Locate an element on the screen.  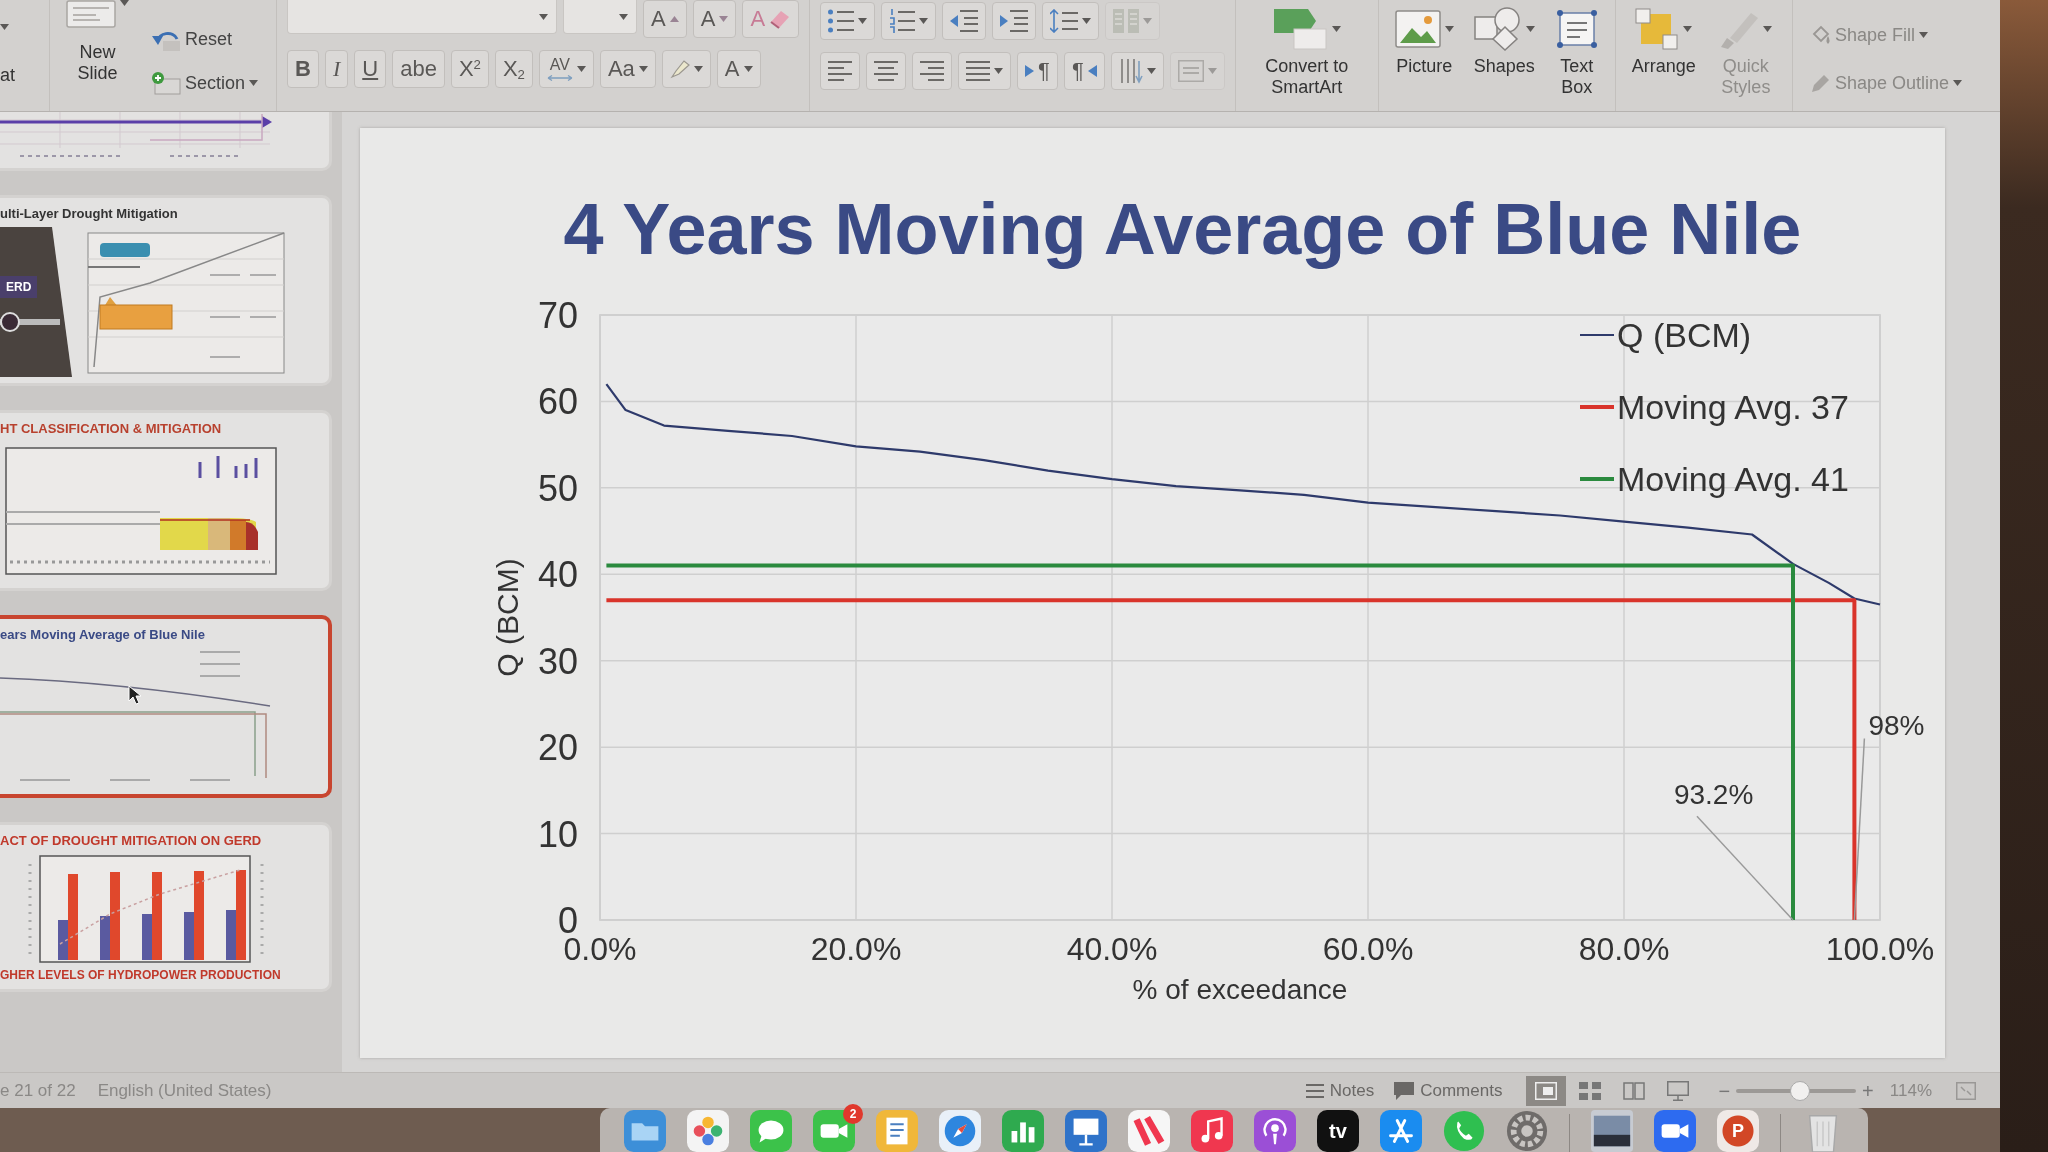
increase-indent-button is located at coordinates (1014, 21).